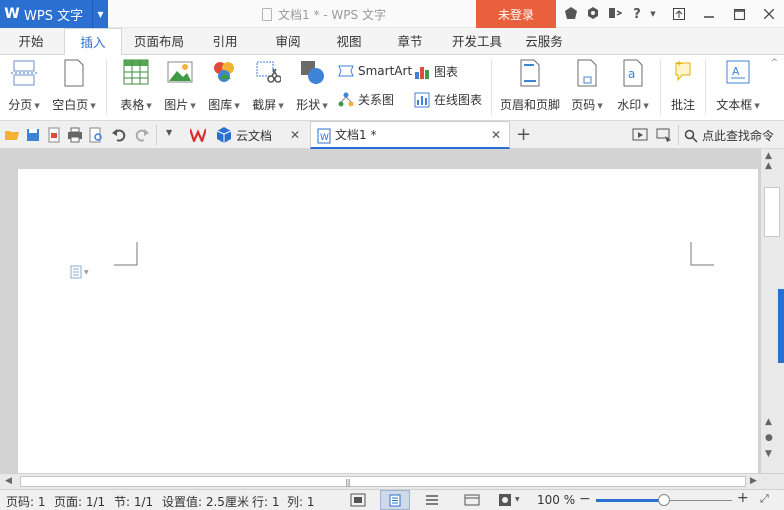  Describe the element at coordinates (448, 99) in the screenshot. I see `online-chart-button: 在线图表` at that location.